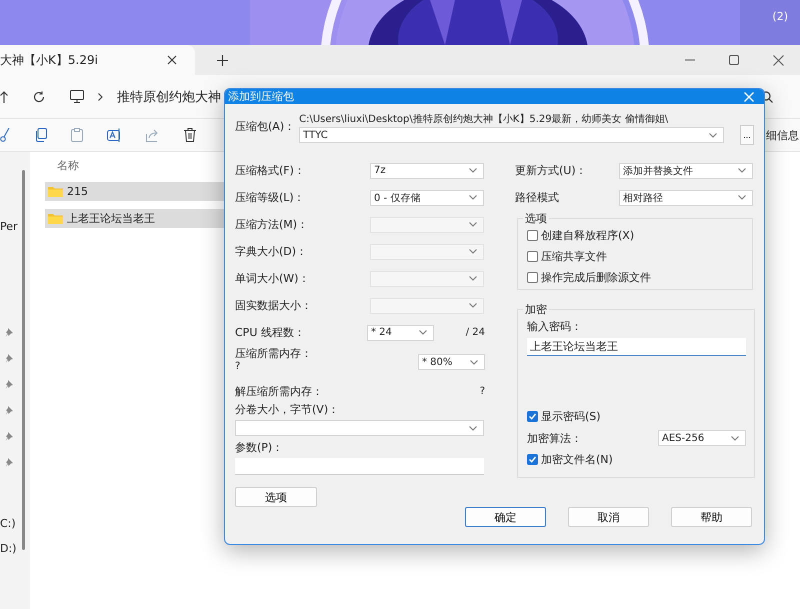 This screenshot has width=800, height=609. I want to click on field-label: 压缩所需内存：, so click(274, 353).